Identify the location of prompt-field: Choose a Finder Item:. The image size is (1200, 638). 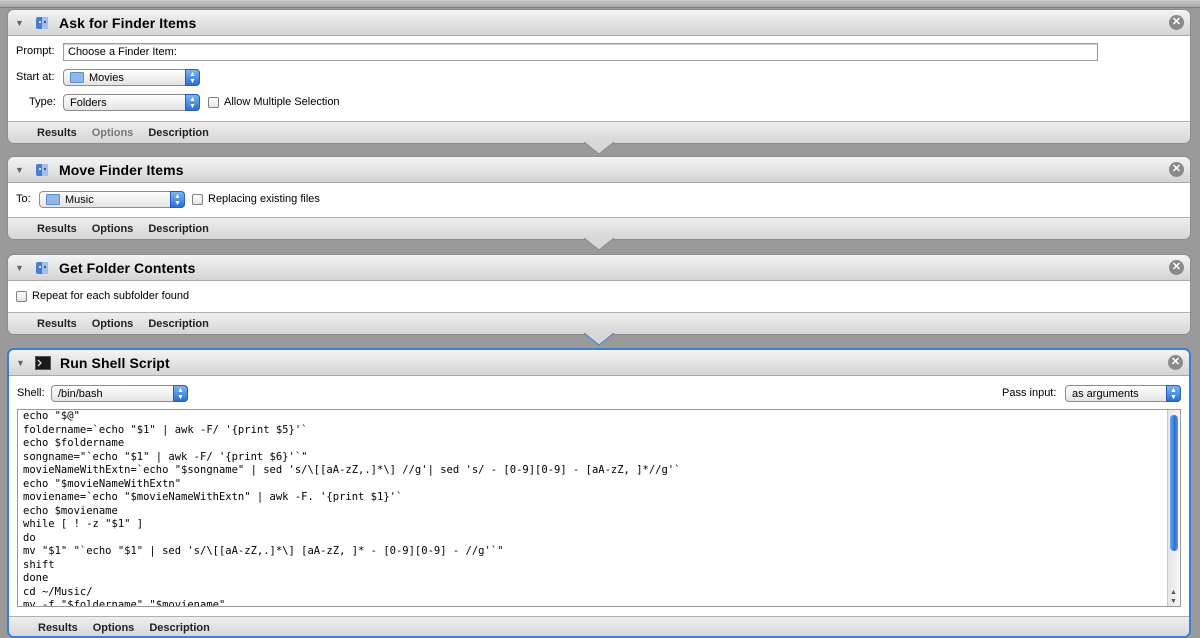
(580, 52).